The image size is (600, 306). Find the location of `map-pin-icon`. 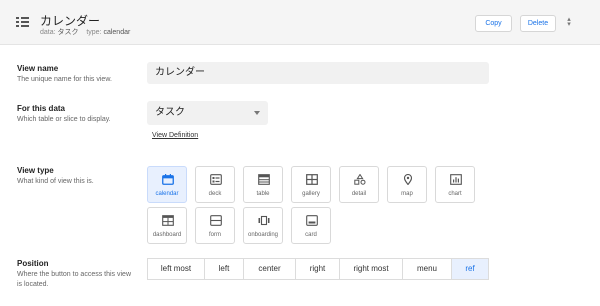

map-pin-icon is located at coordinates (408, 179).